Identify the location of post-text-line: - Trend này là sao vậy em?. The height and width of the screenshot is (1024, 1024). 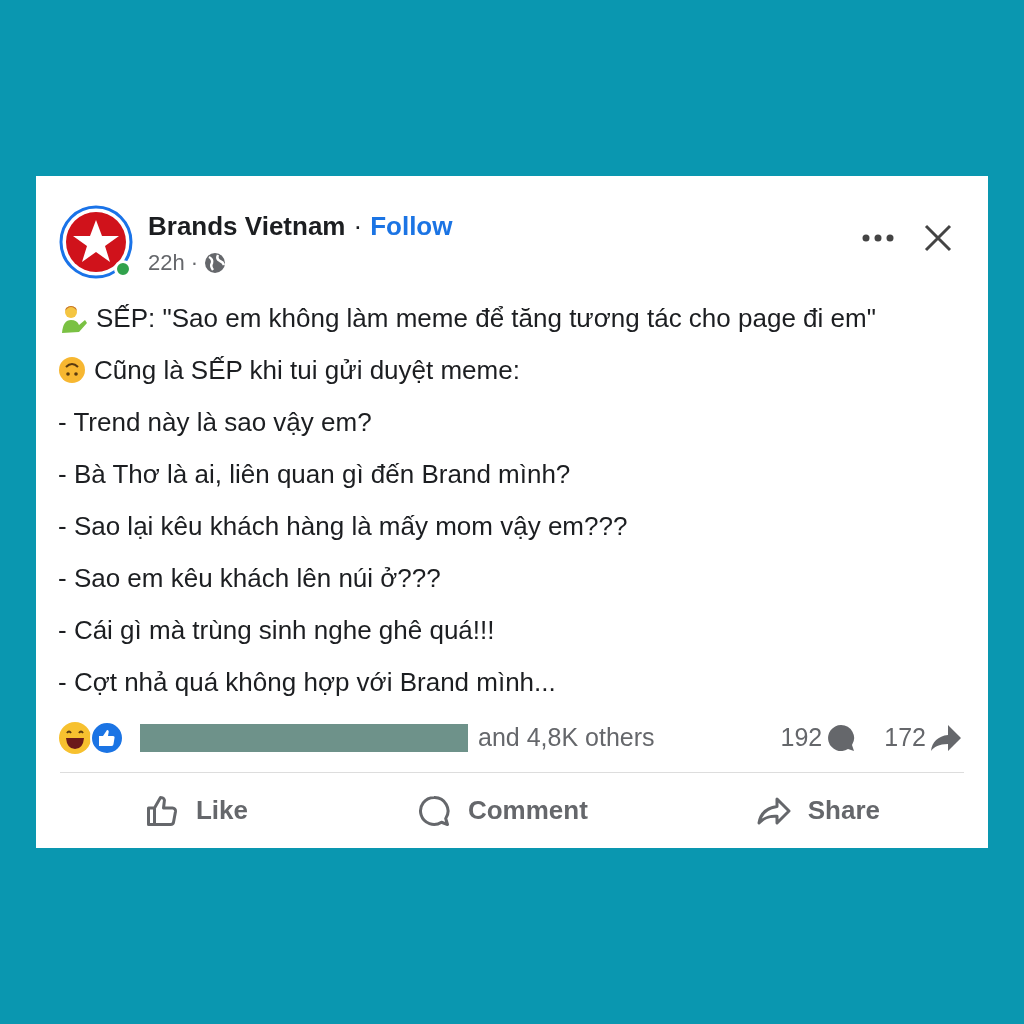
(215, 422).